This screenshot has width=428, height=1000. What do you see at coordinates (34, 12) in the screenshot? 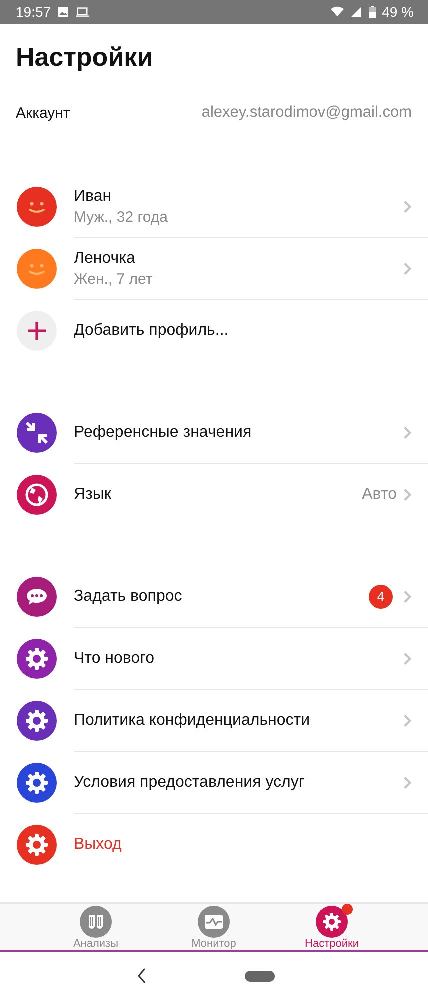
I see `clock: 19:57` at bounding box center [34, 12].